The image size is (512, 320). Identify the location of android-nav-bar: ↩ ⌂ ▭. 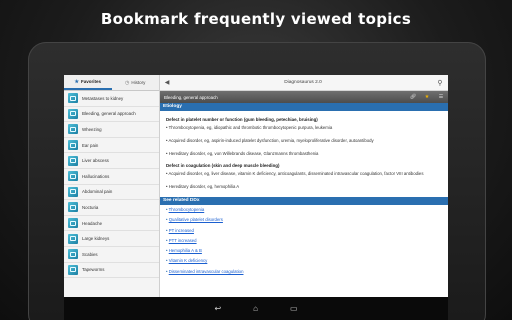
(256, 308).